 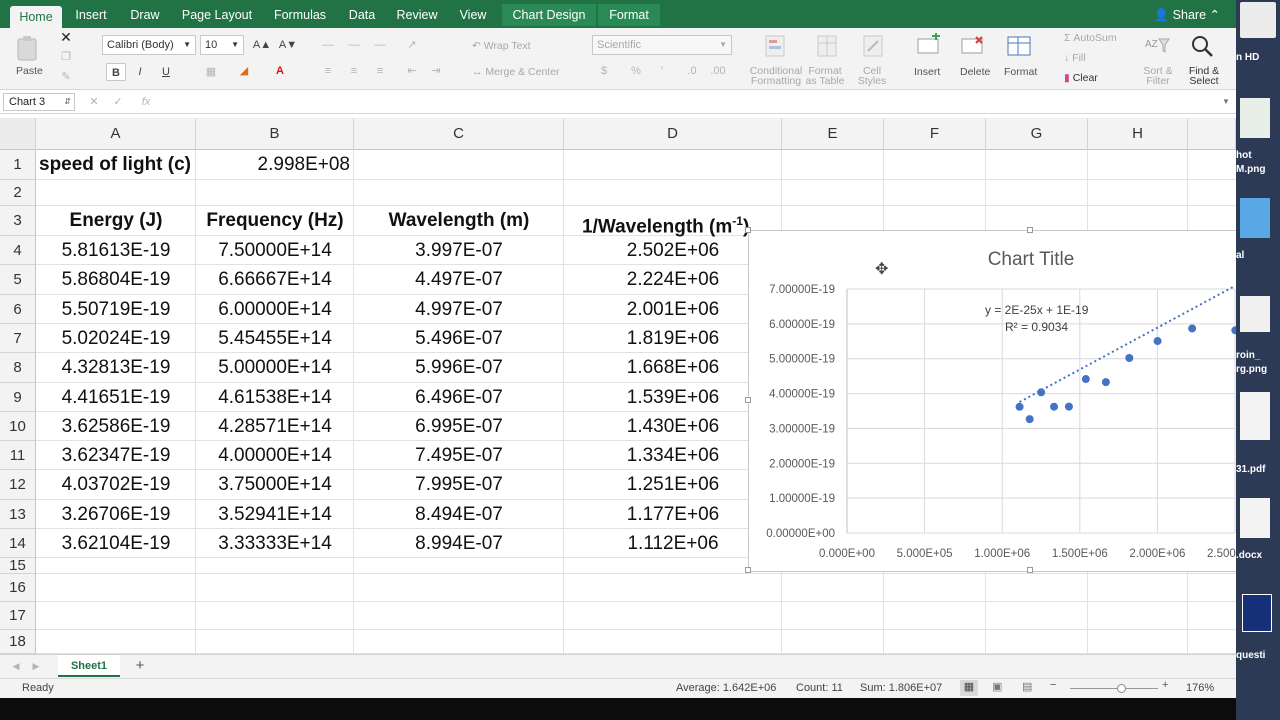 I want to click on borders-icon: ▦, so click(x=211, y=72).